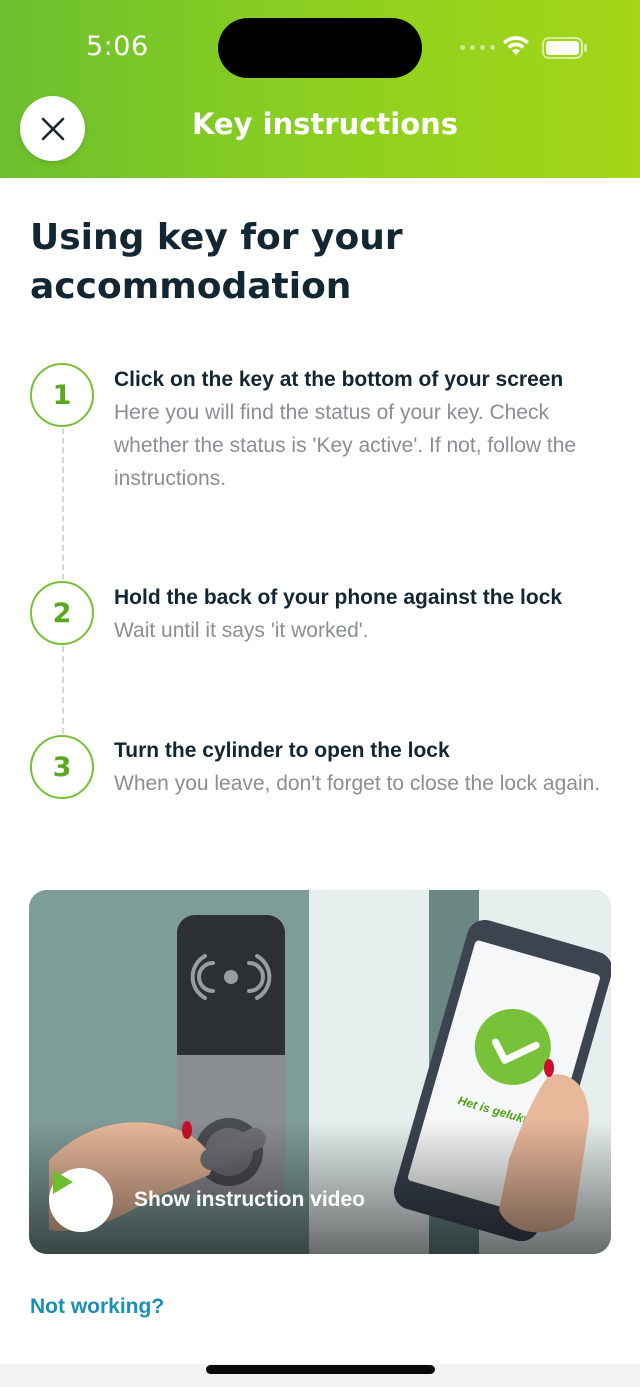 Image resolution: width=640 pixels, height=1387 pixels. Describe the element at coordinates (320, 89) in the screenshot. I see `header-bar: 5:06 Key instructions` at that location.